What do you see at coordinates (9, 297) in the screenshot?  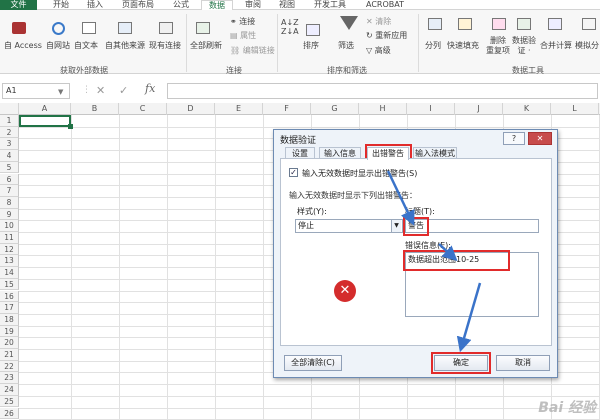 I see `row-header-16: 16` at bounding box center [9, 297].